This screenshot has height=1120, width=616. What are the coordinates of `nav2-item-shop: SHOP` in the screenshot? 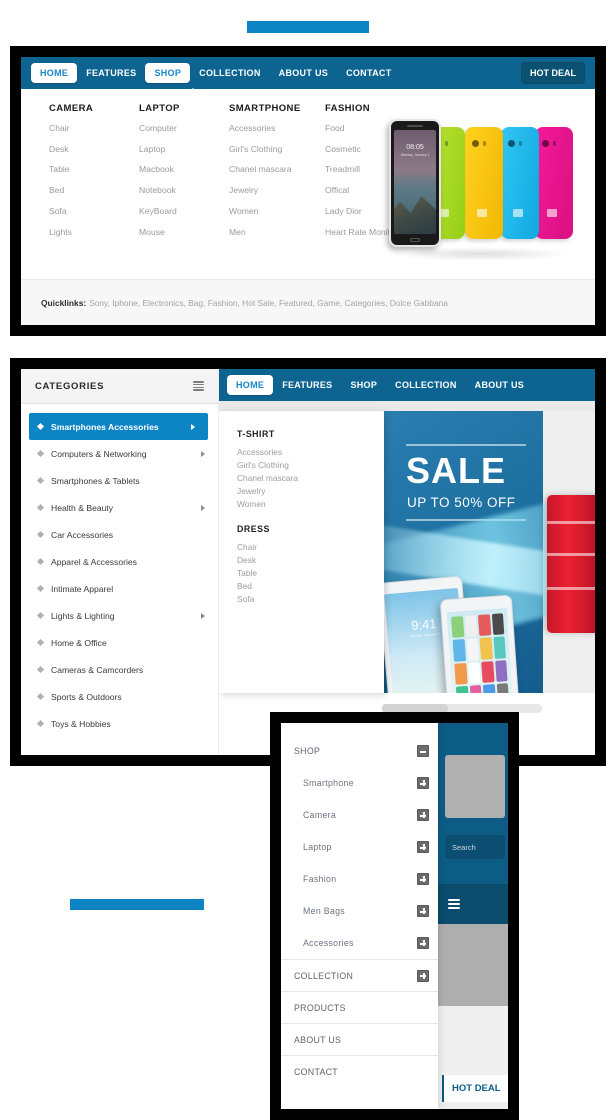 It's located at (363, 385).